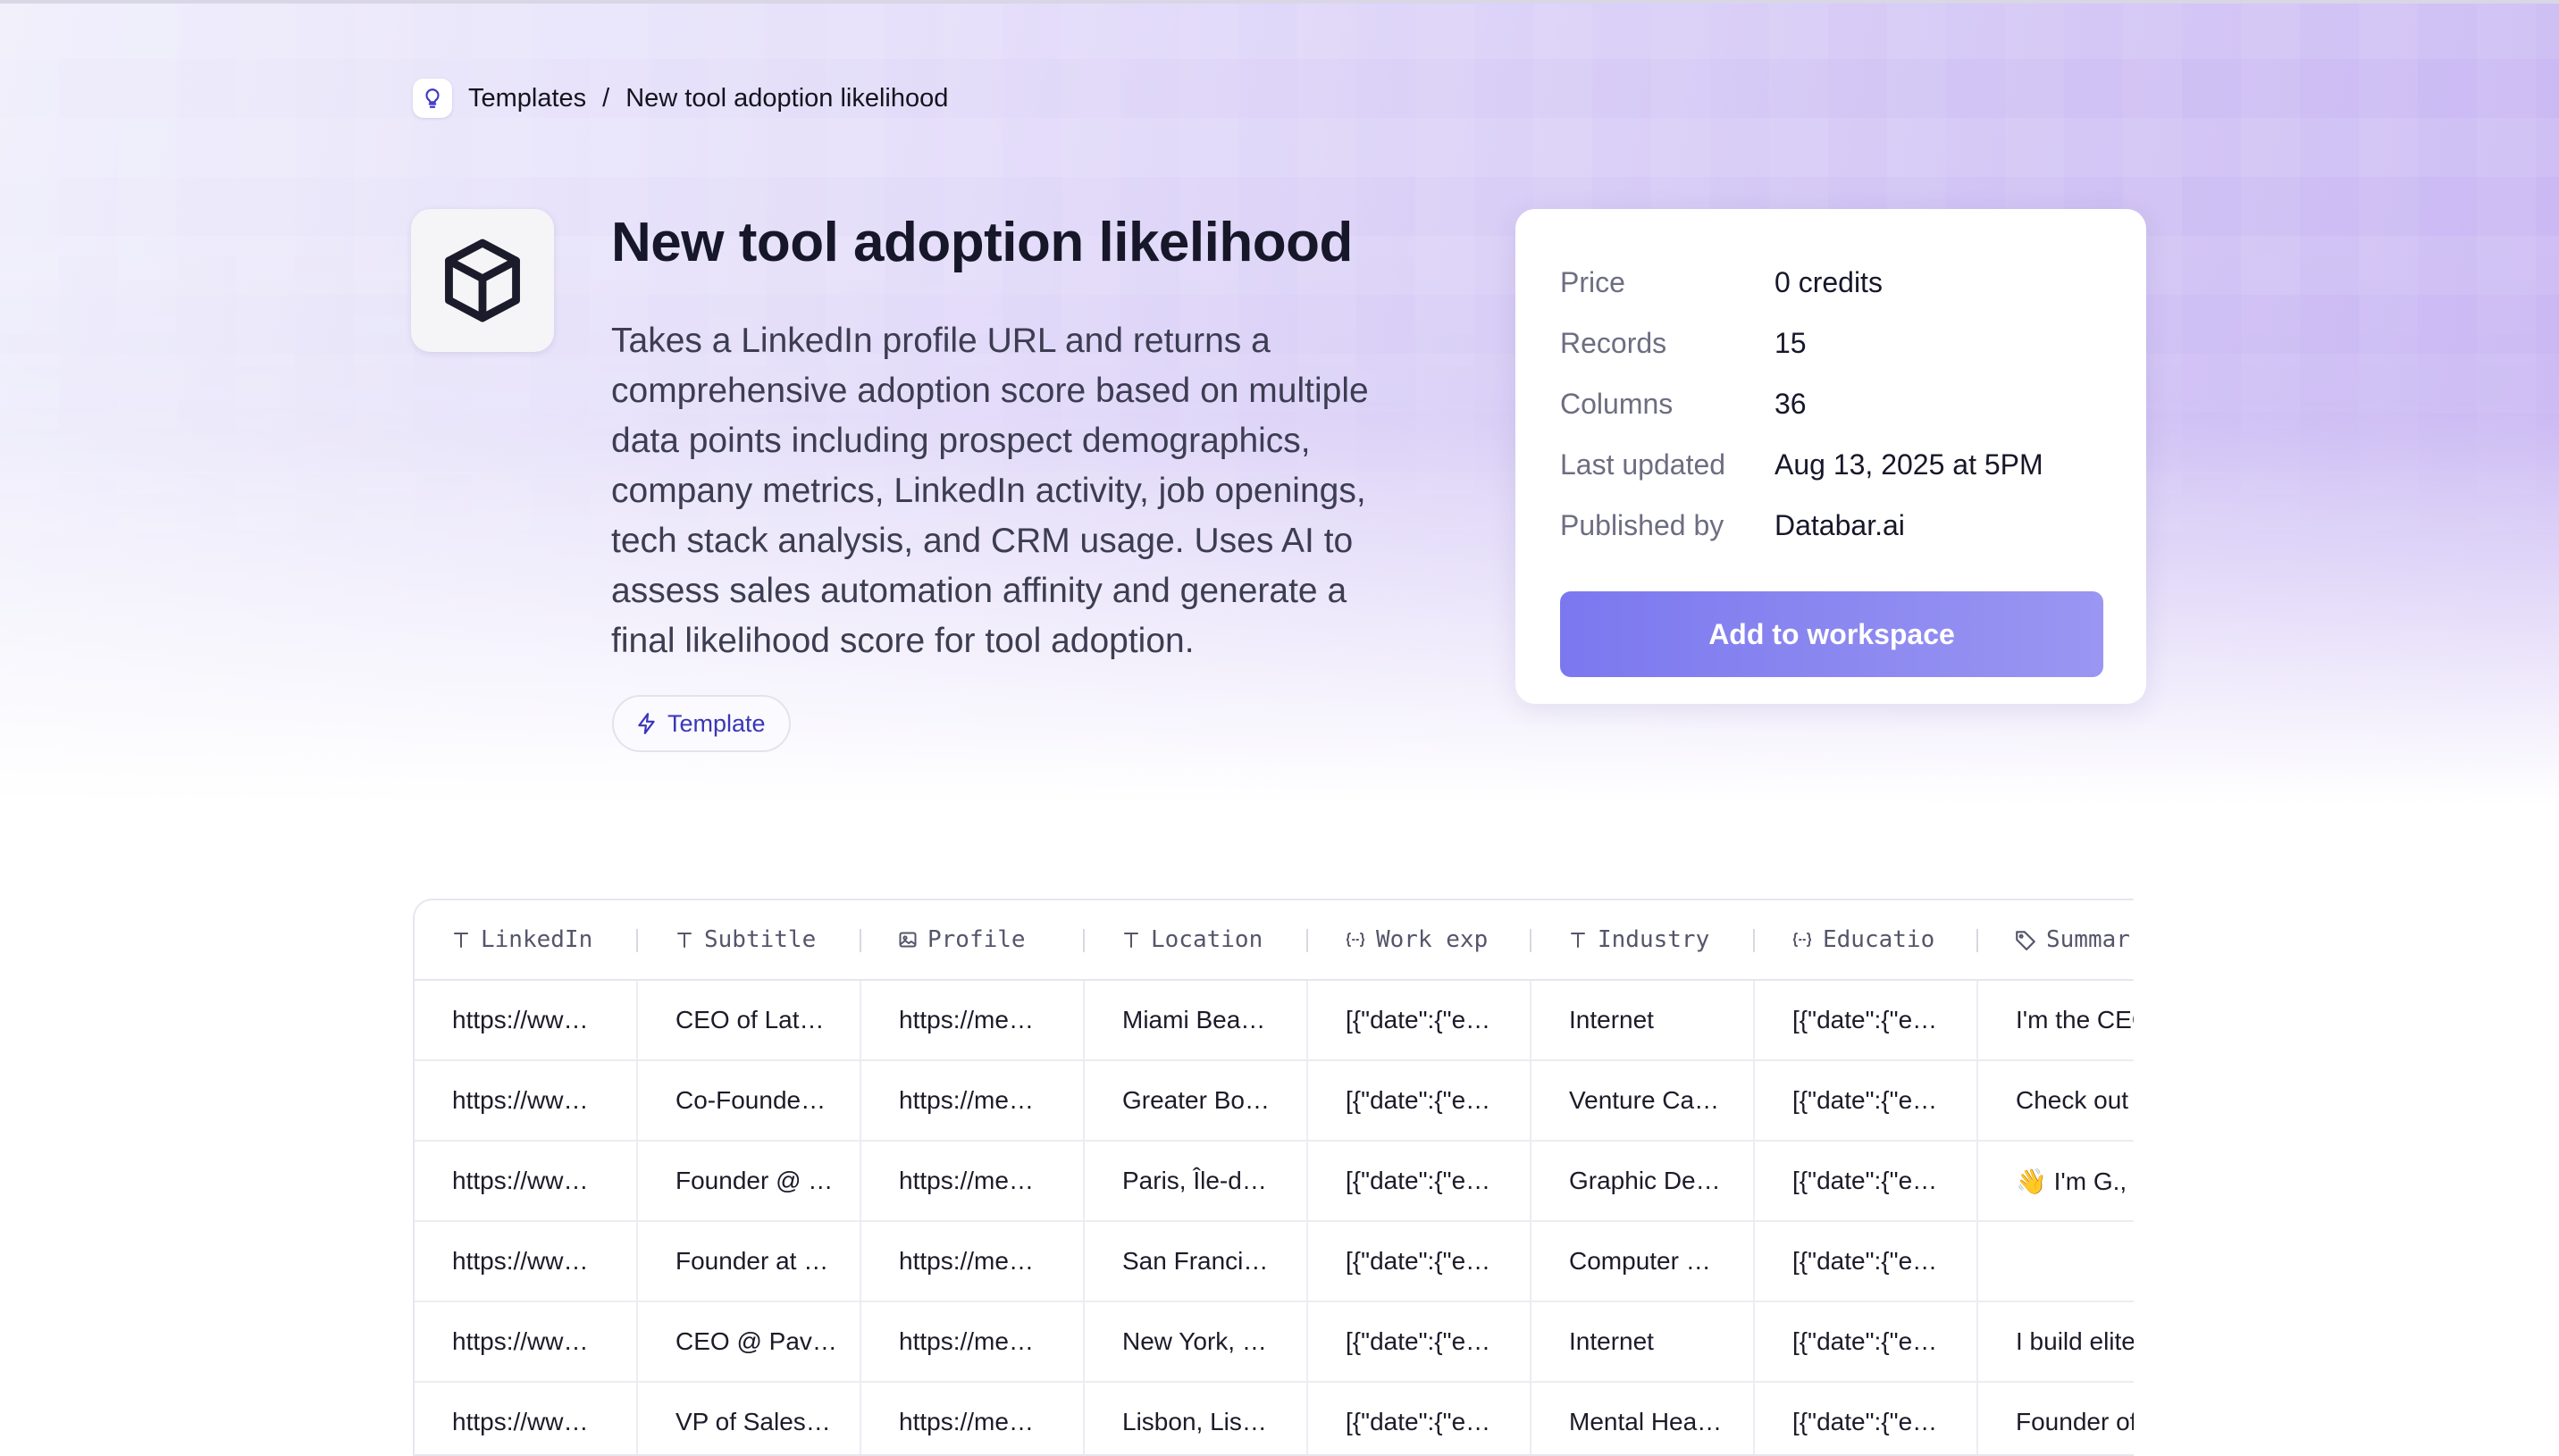 Image resolution: width=2559 pixels, height=1456 pixels. Describe the element at coordinates (1617, 403) in the screenshot. I see `info-label: Columns` at that location.